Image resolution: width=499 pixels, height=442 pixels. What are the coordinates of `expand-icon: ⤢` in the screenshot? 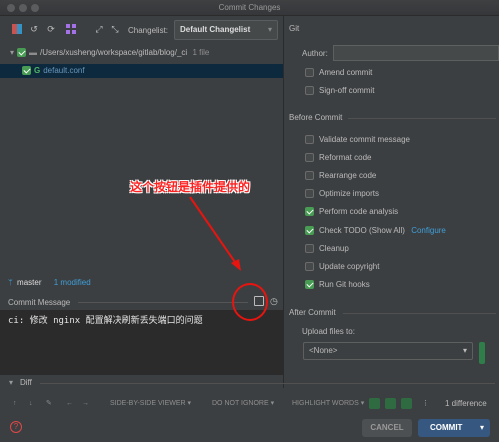 It's located at (99, 29).